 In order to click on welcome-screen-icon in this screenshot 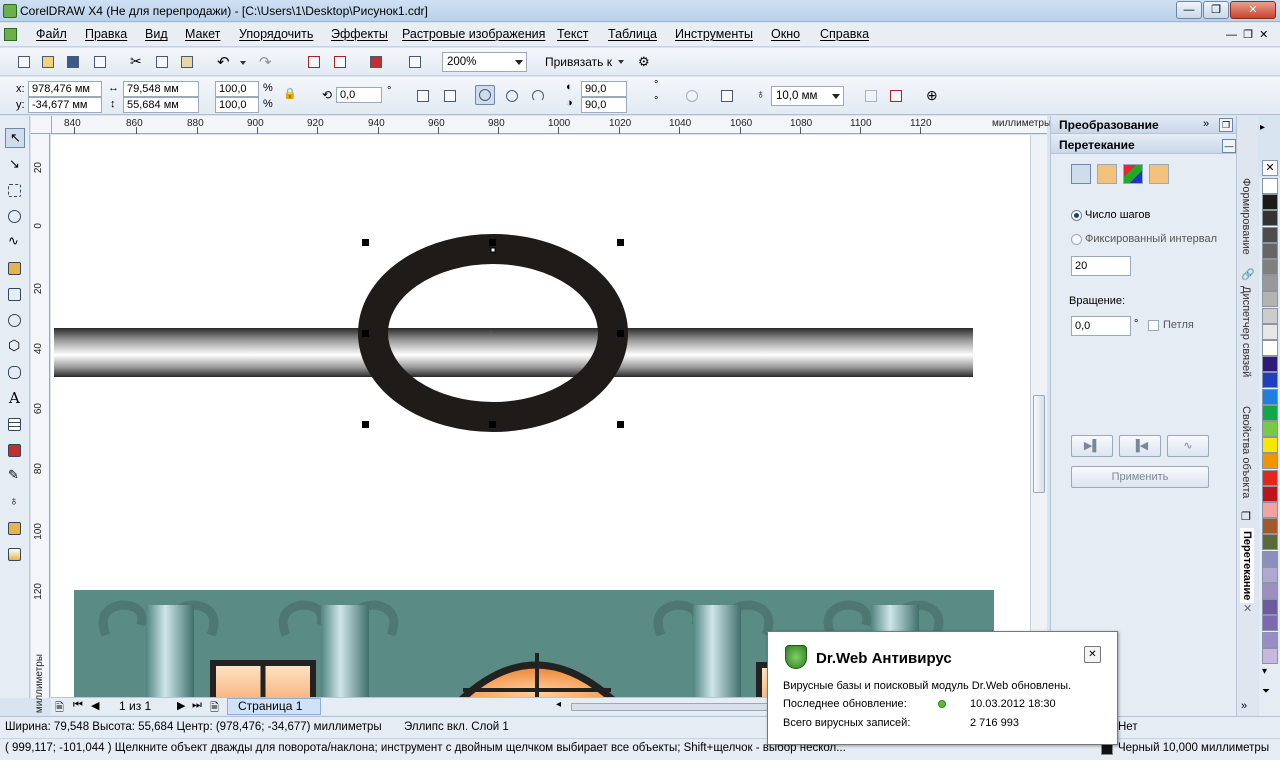, I will do `click(415, 62)`.